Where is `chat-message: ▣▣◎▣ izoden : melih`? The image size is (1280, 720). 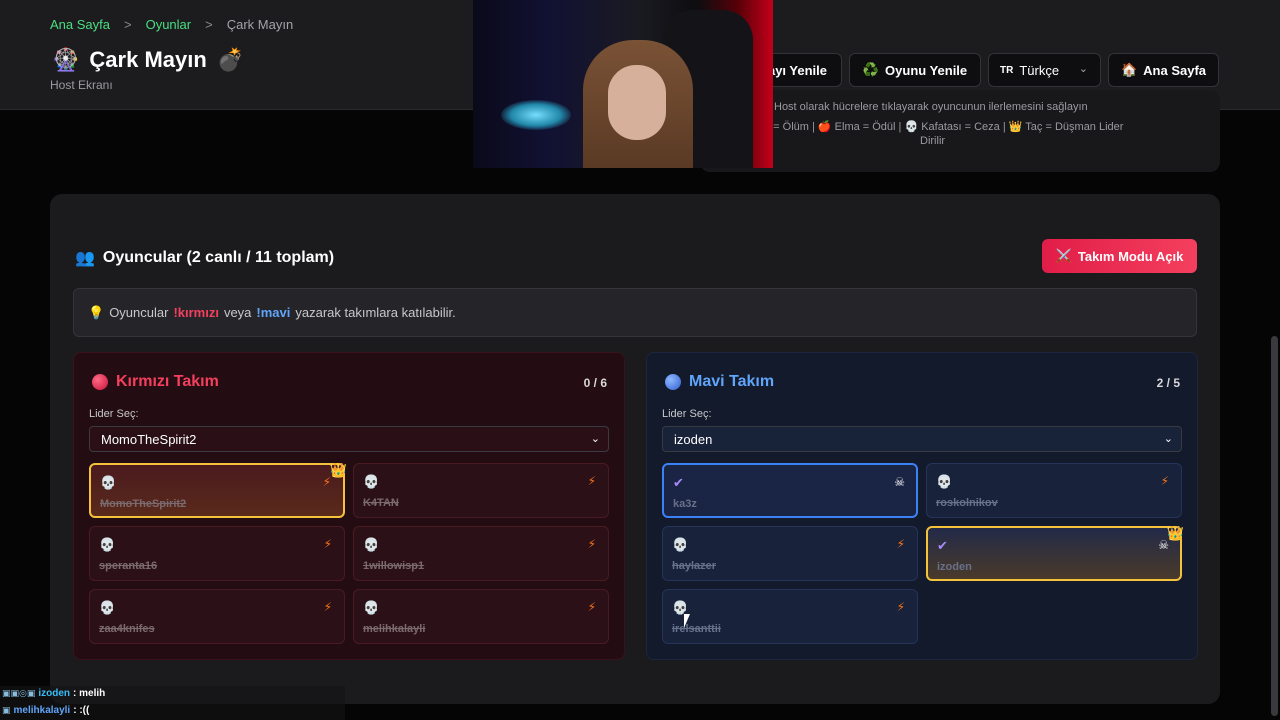
chat-message: ▣▣◎▣ izoden : melih is located at coordinates (53, 693).